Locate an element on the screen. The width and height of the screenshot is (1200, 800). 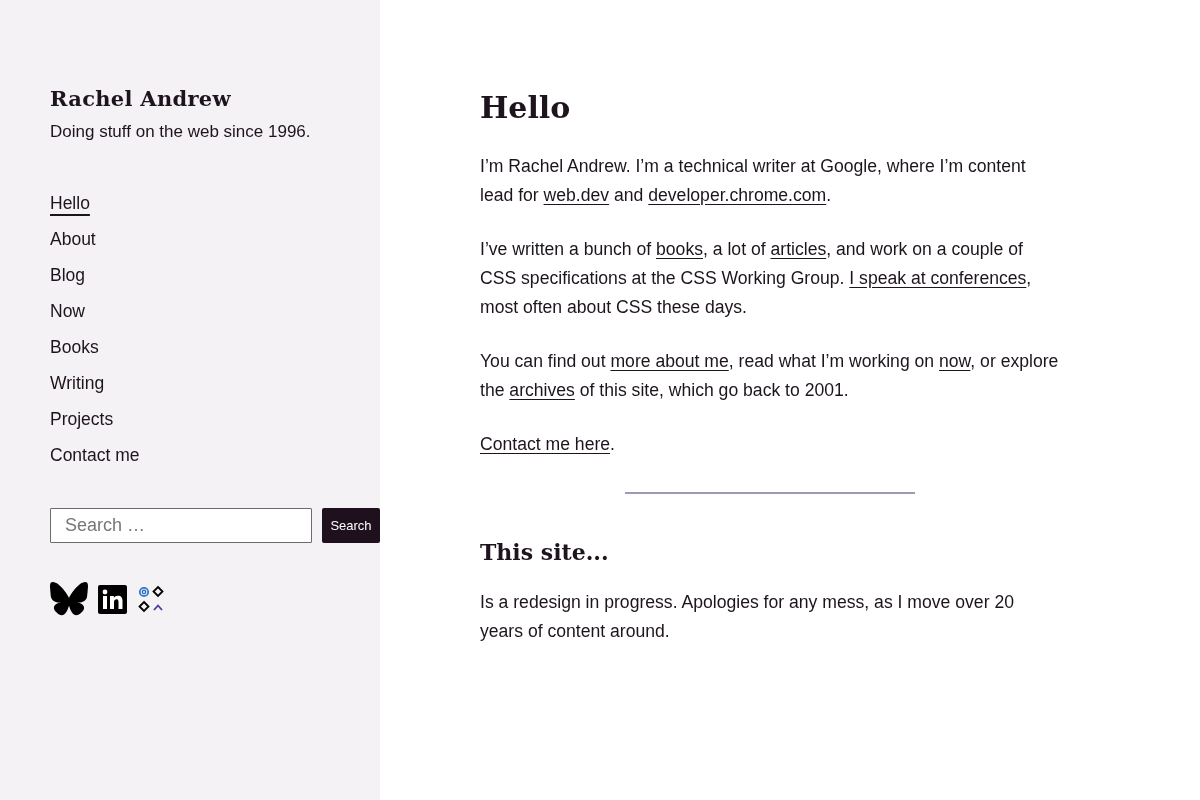
in-letters-icon is located at coordinates (112, 599).